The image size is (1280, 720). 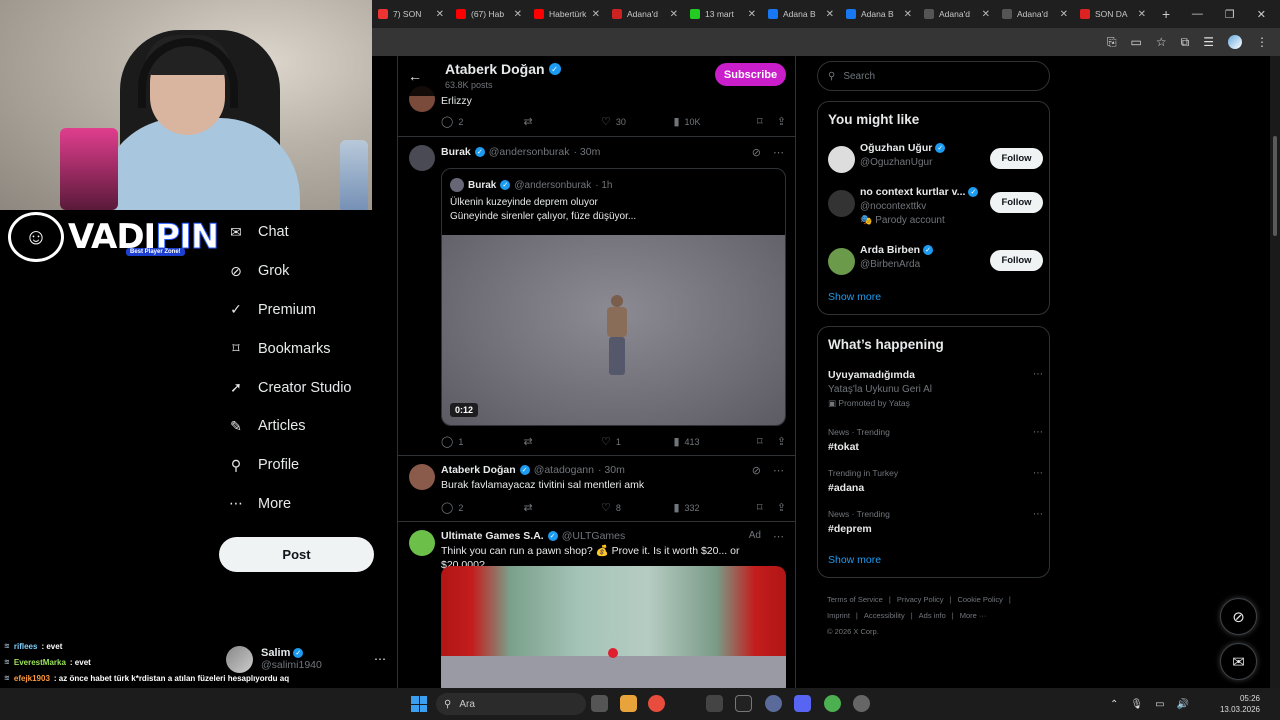 What do you see at coordinates (1114, 704) in the screenshot?
I see `tray-overflow-icon: ⌃` at bounding box center [1114, 704].